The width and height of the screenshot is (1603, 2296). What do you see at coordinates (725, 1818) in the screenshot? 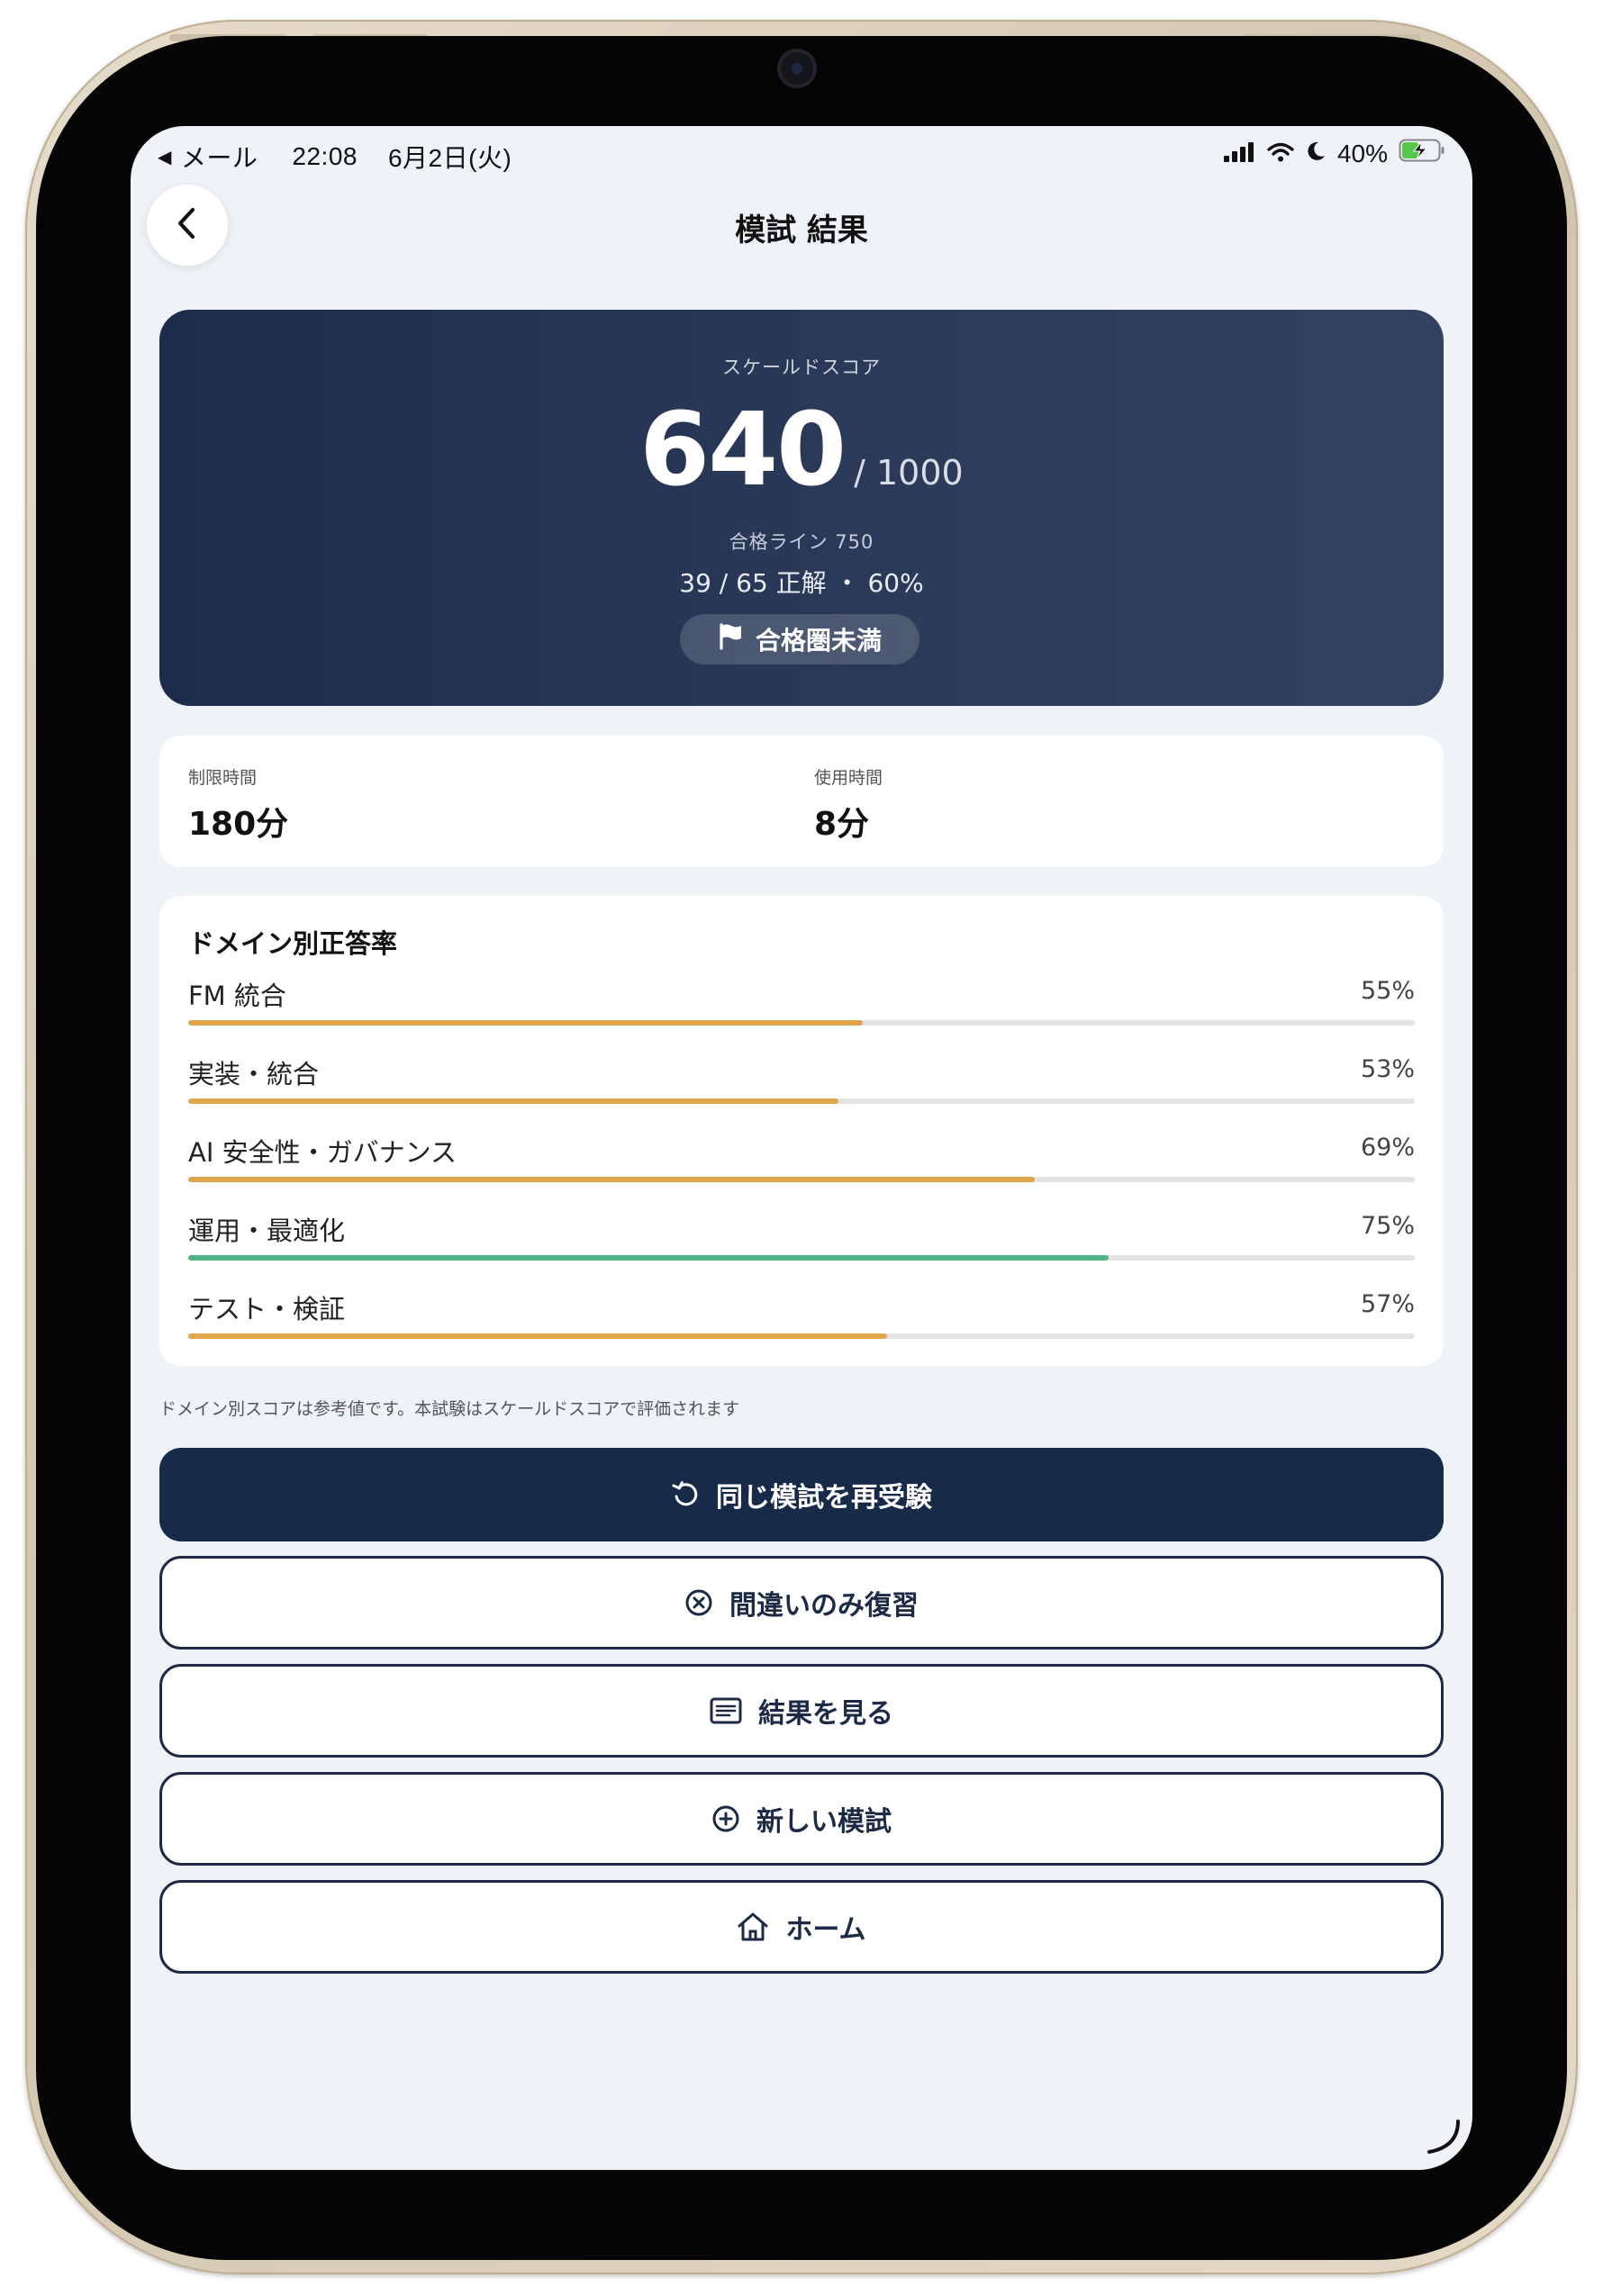
I see `plus-circle-icon` at bounding box center [725, 1818].